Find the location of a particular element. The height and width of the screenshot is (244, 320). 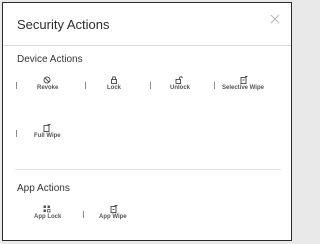

unlock-icon is located at coordinates (179, 80).